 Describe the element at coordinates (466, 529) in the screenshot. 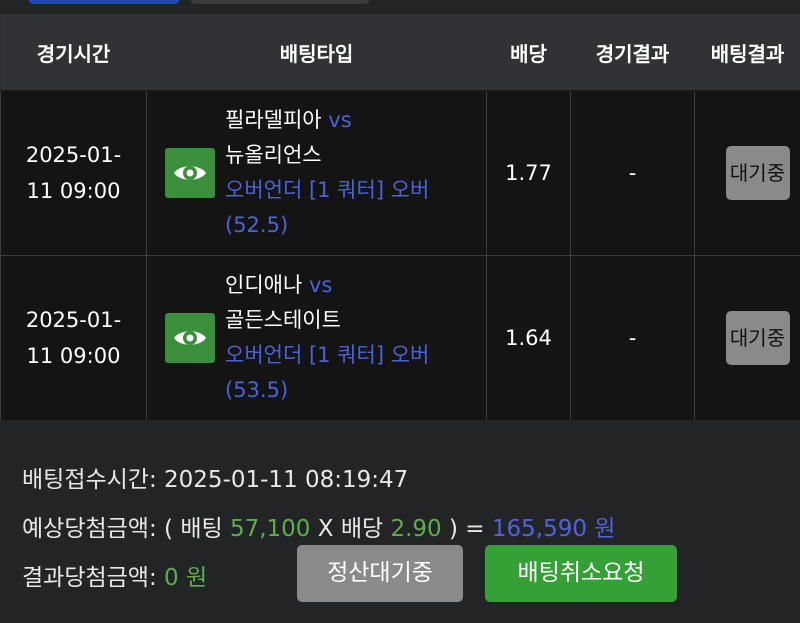

I see `equals-sign: ) =` at that location.